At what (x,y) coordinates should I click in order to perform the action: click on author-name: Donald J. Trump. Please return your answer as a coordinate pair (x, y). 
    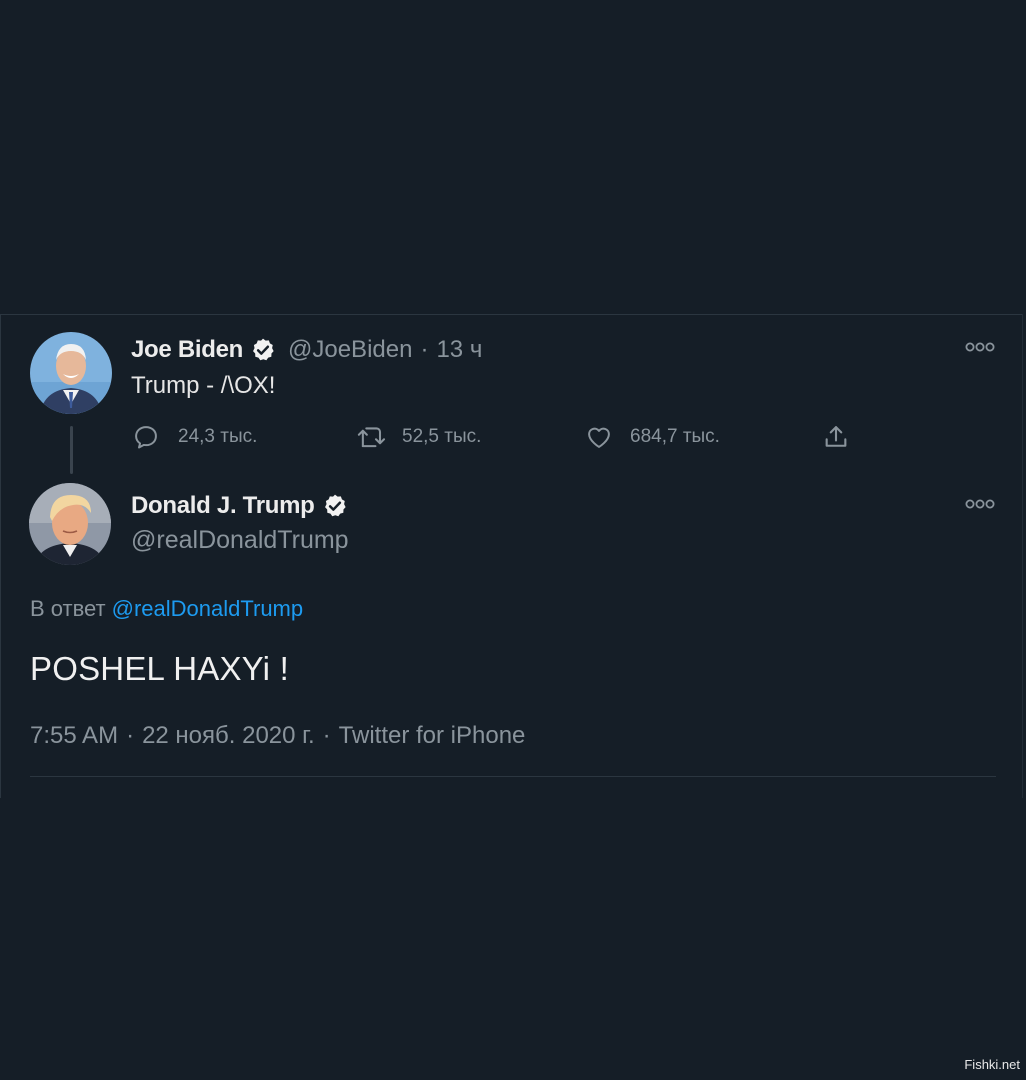
    Looking at the image, I should click on (223, 506).